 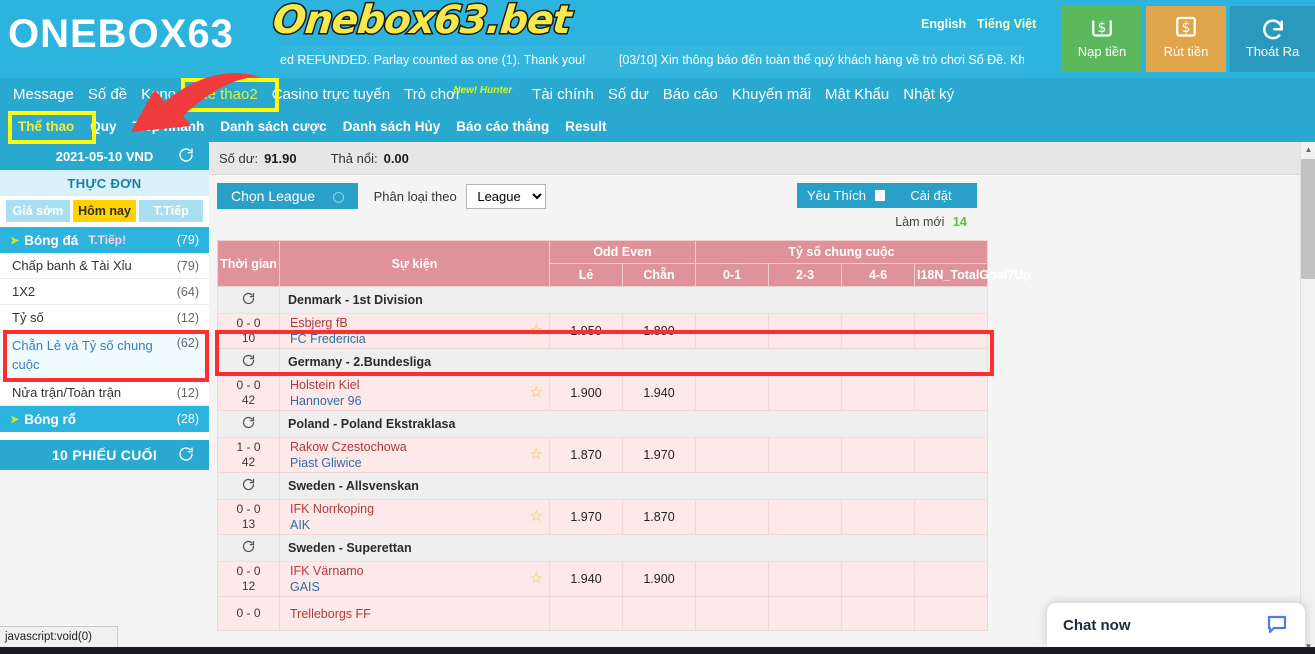 I want to click on filter-by-select: League Time, so click(x=506, y=196).